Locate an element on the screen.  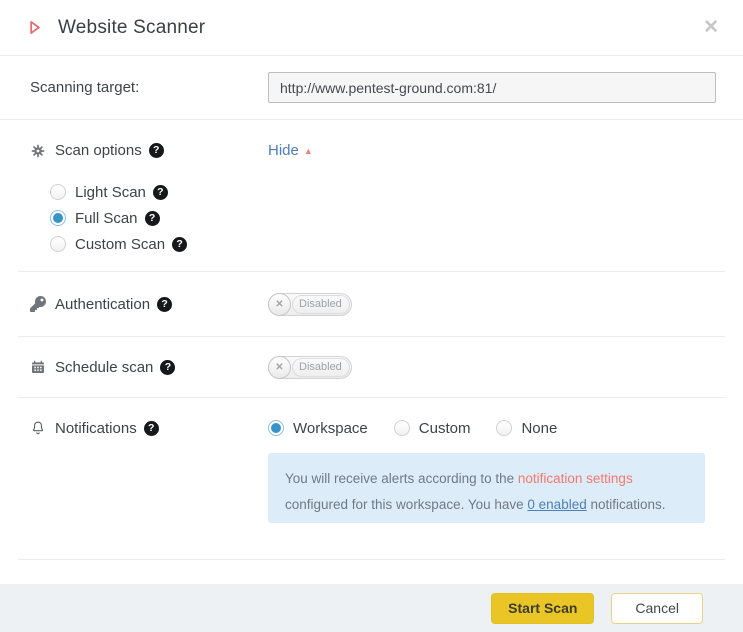
hide-link-label: Hide is located at coordinates (283, 150).